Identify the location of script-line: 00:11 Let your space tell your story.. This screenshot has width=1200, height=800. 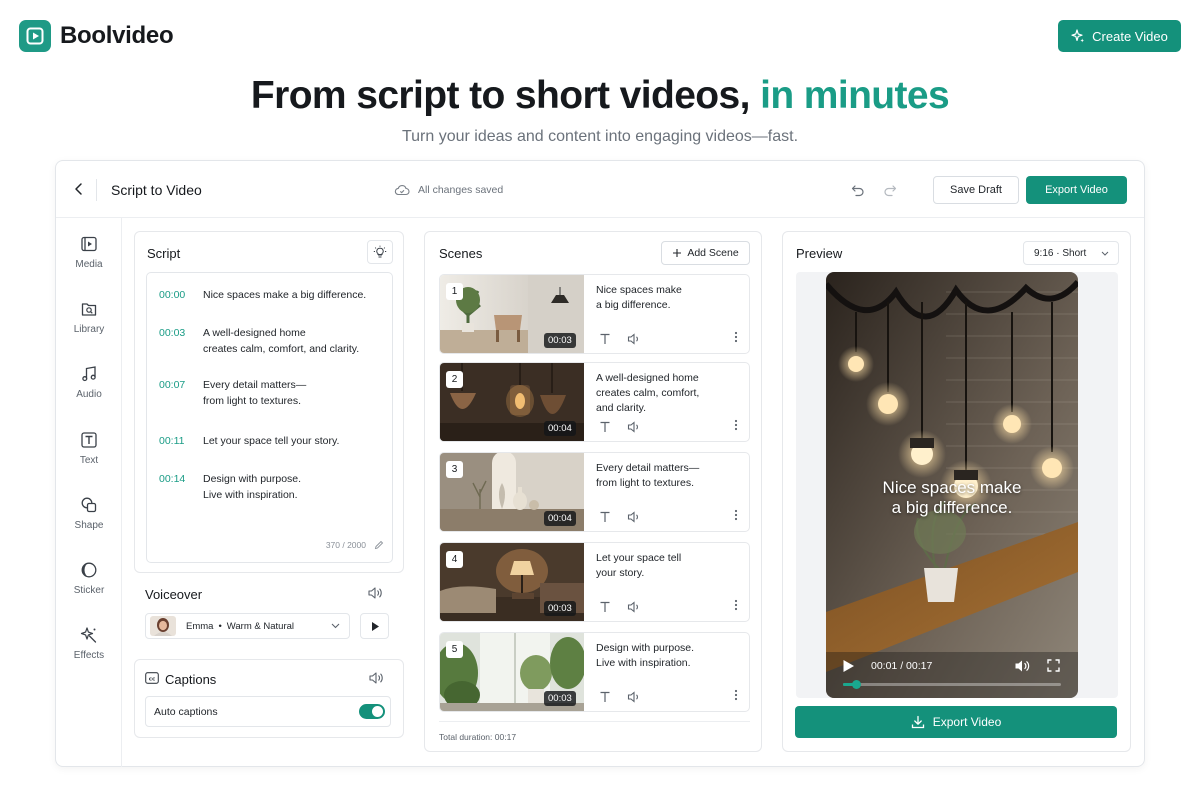
(249, 441).